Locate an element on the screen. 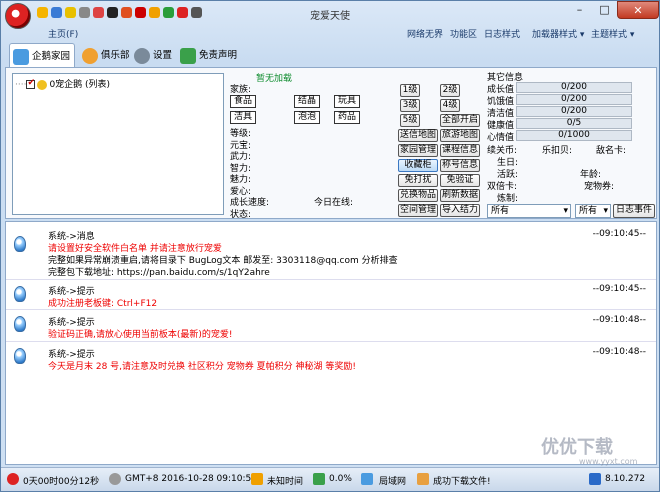 This screenshot has width=660, height=492. weather-icon is located at coordinates (257, 479).